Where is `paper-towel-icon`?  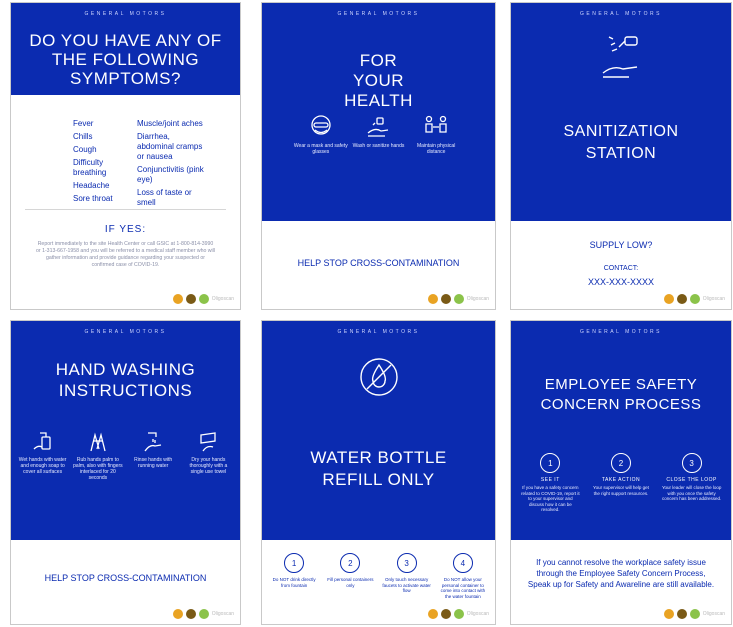
paper-towel-icon is located at coordinates (208, 442).